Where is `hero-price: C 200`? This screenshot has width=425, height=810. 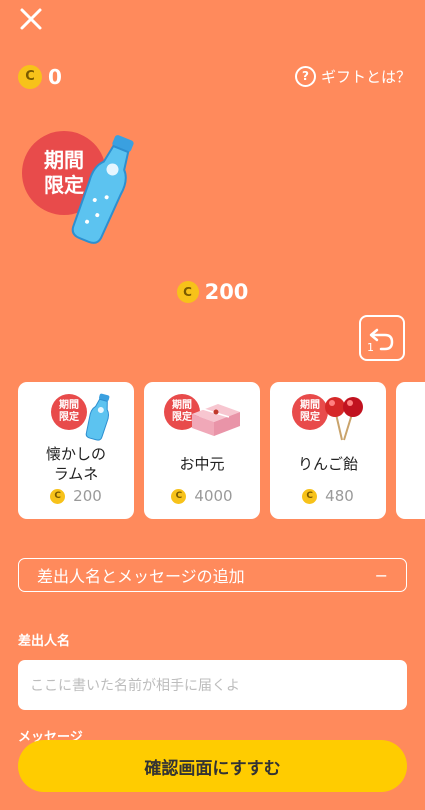 hero-price: C 200 is located at coordinates (212, 292).